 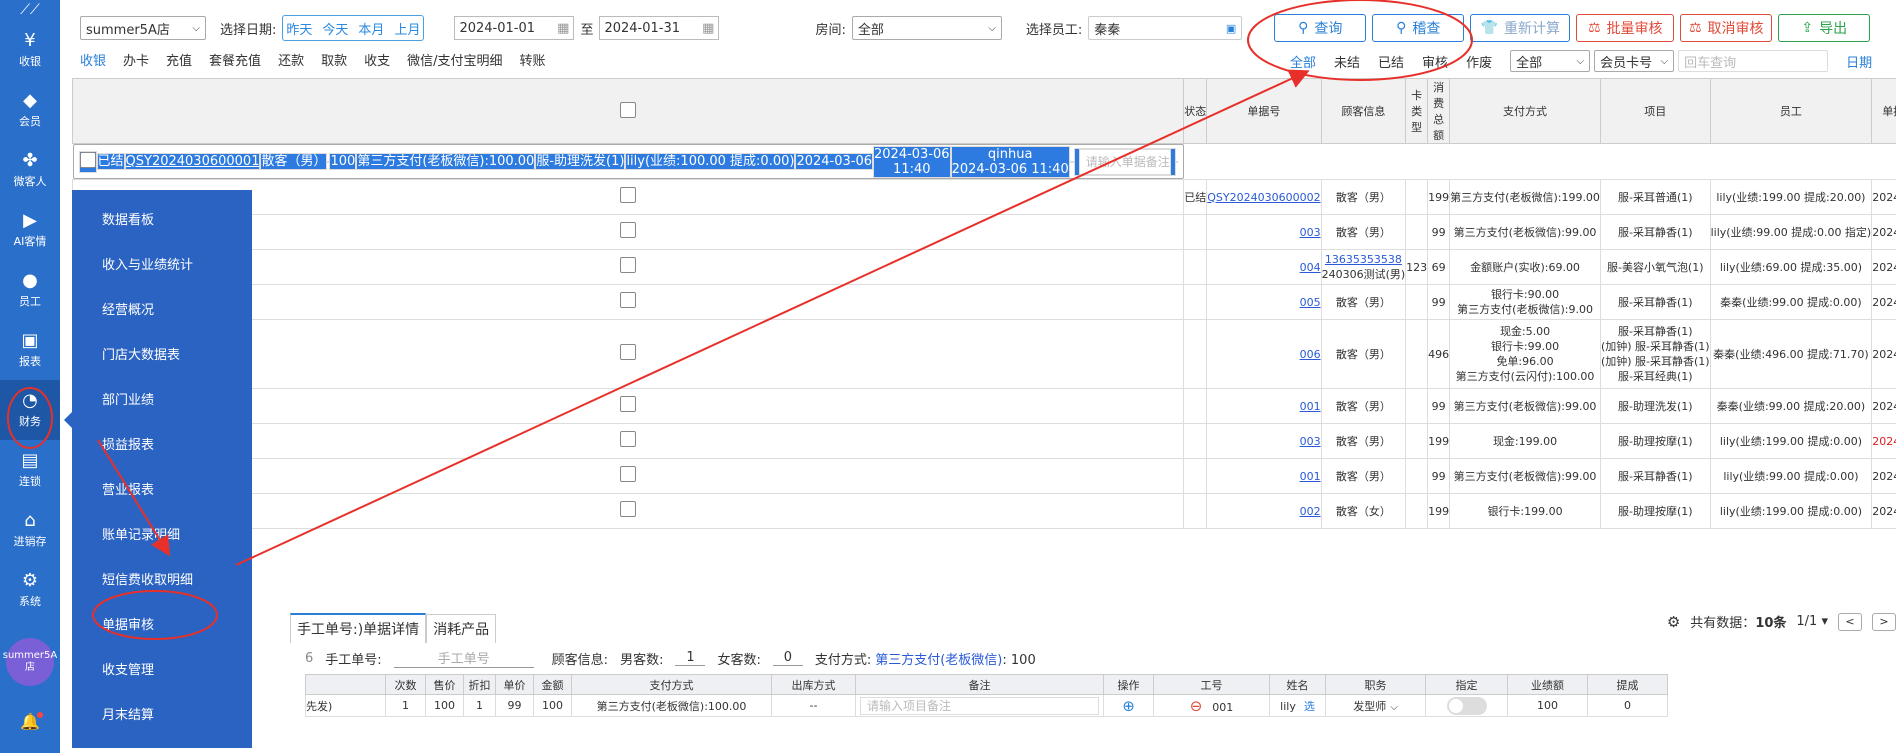 I want to click on flyout-item: 短信费收取明细, so click(x=162, y=580).